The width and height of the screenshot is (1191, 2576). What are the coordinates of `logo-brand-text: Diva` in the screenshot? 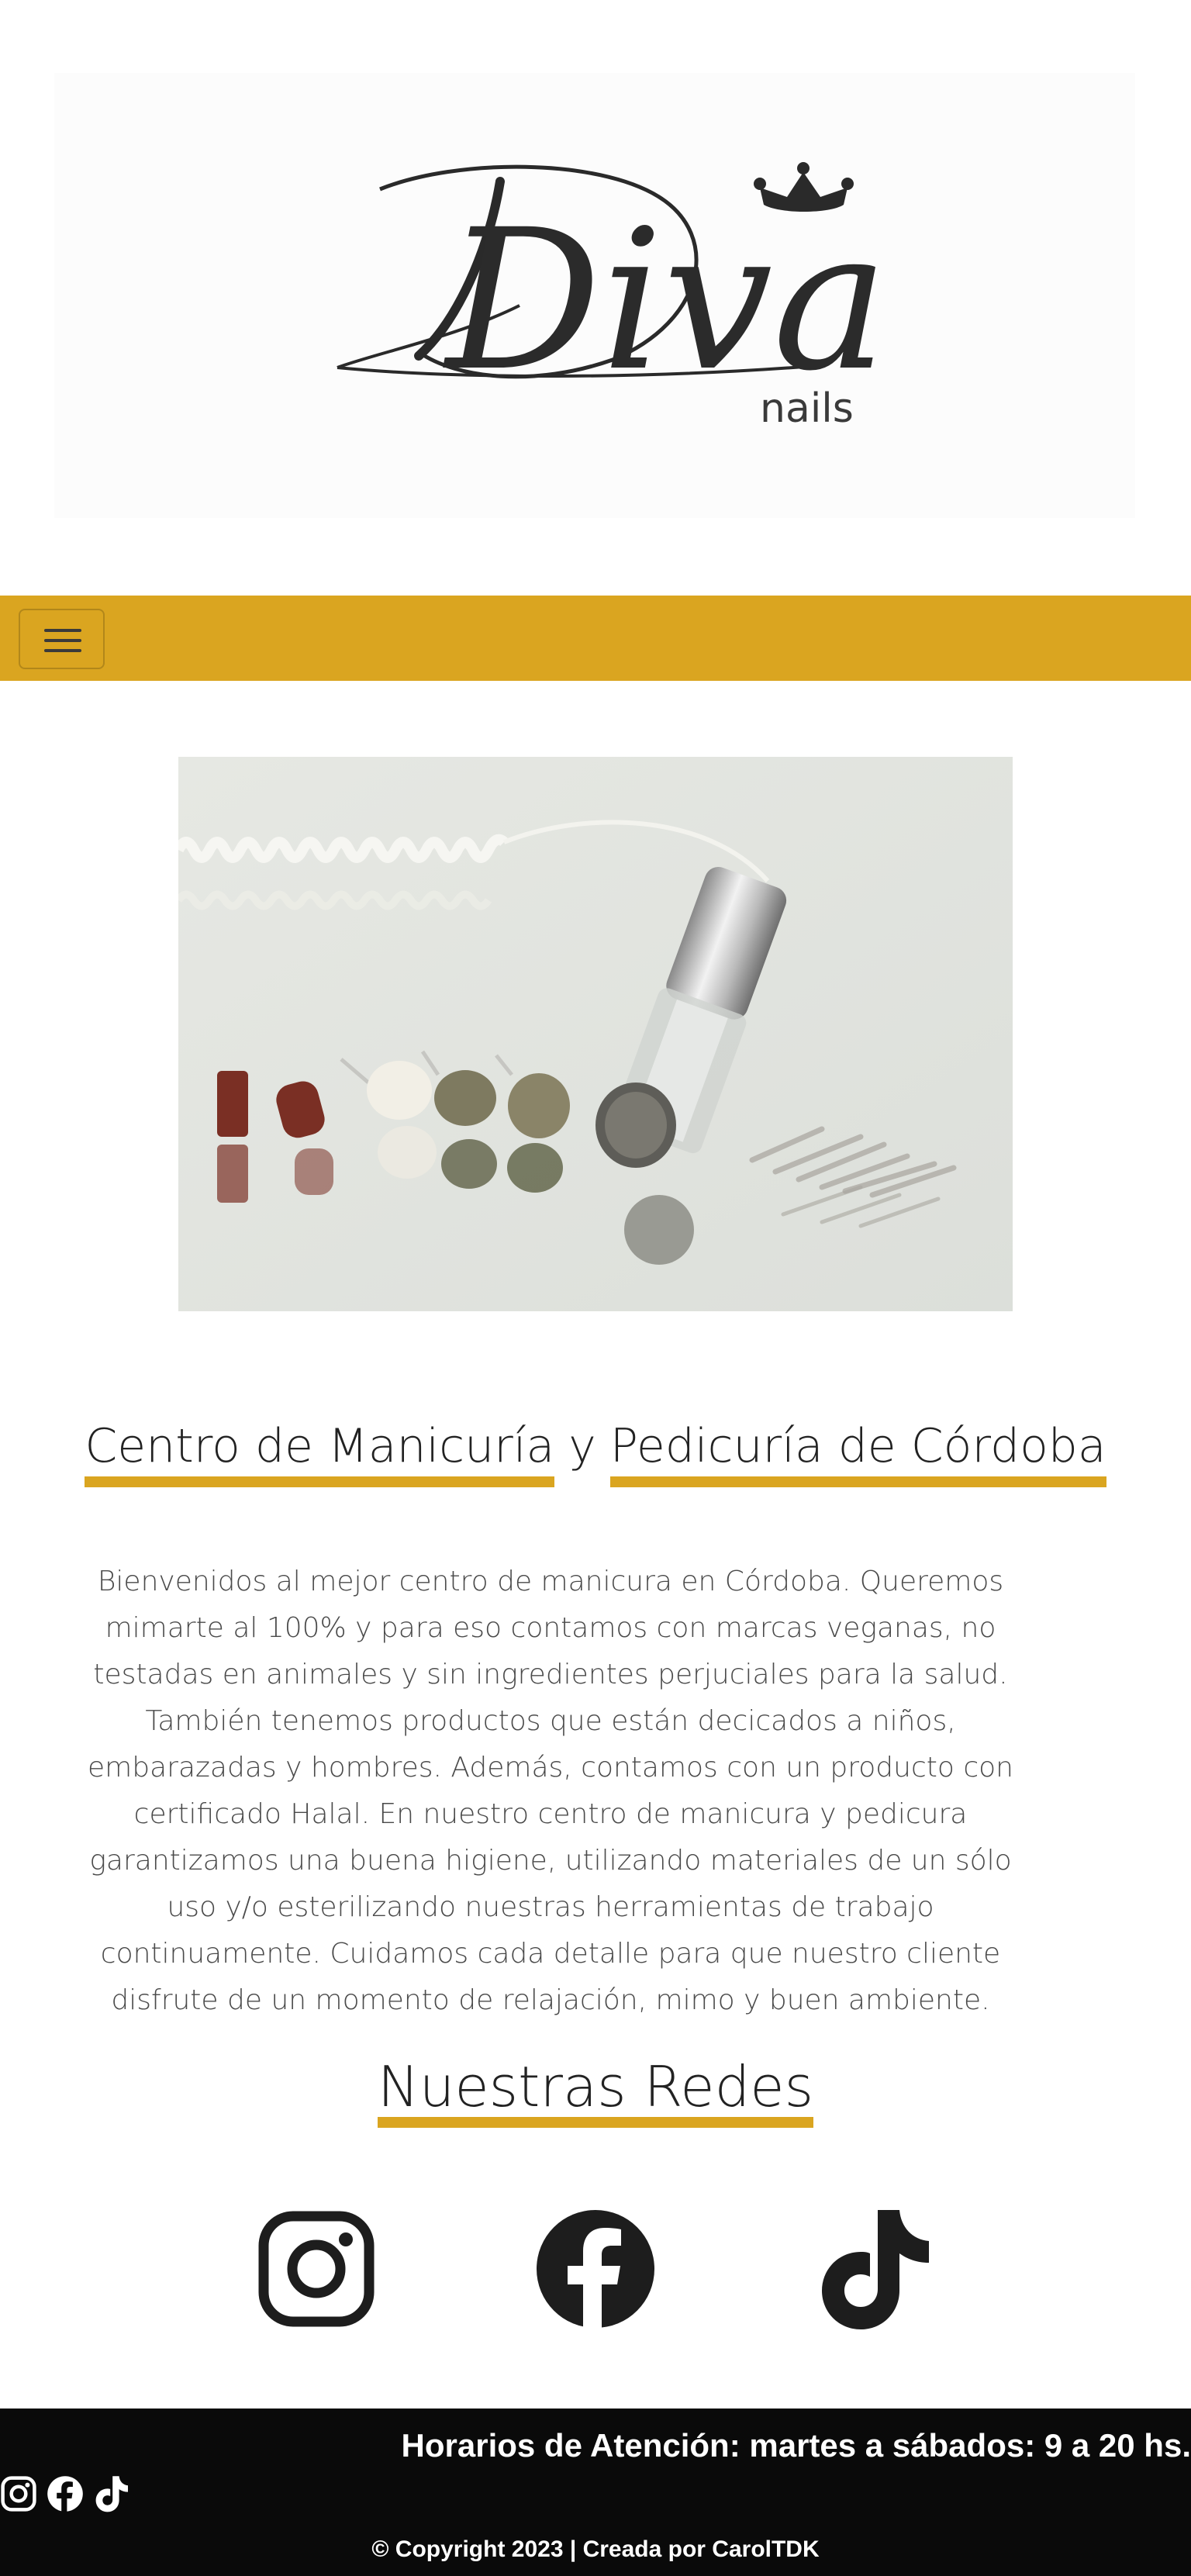 It's located at (666, 301).